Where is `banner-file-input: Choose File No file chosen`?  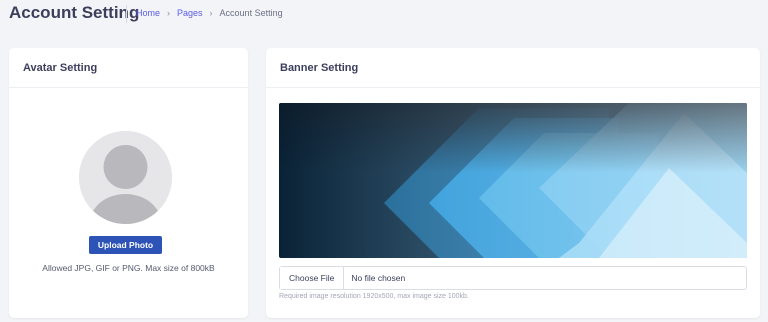 banner-file-input: Choose File No file chosen is located at coordinates (513, 278).